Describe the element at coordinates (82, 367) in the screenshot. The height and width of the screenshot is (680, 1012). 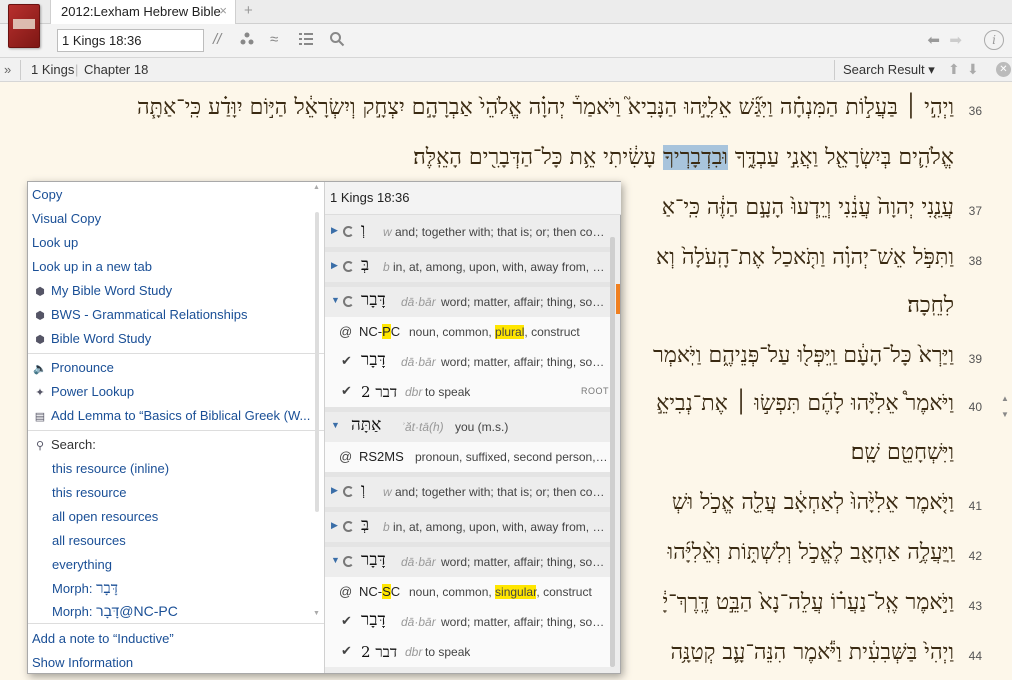
I see `menu-label: Pronounce` at that location.